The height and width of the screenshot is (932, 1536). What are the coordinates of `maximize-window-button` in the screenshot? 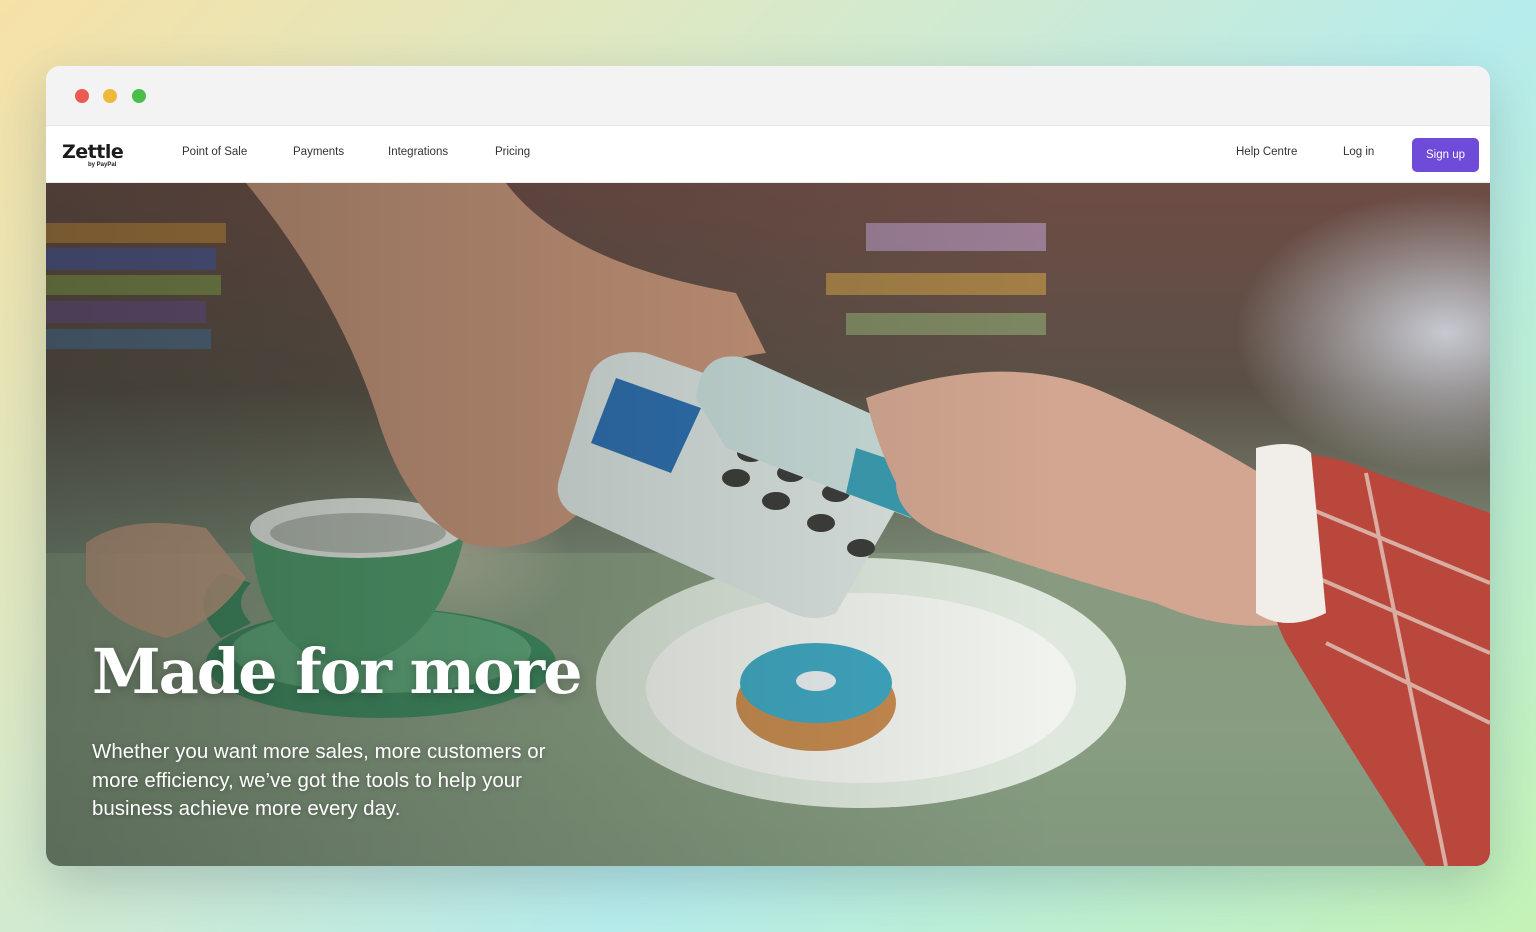 It's located at (139, 96).